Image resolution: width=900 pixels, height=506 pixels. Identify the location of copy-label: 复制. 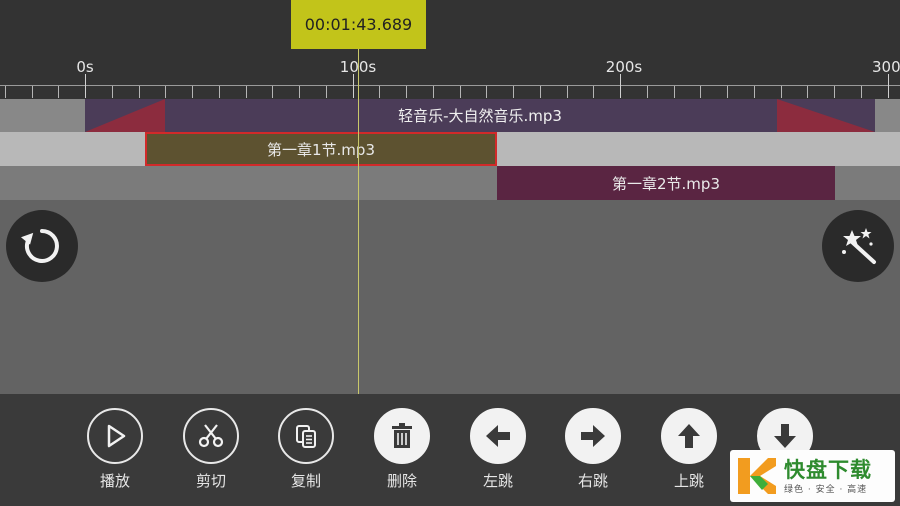
(305, 481).